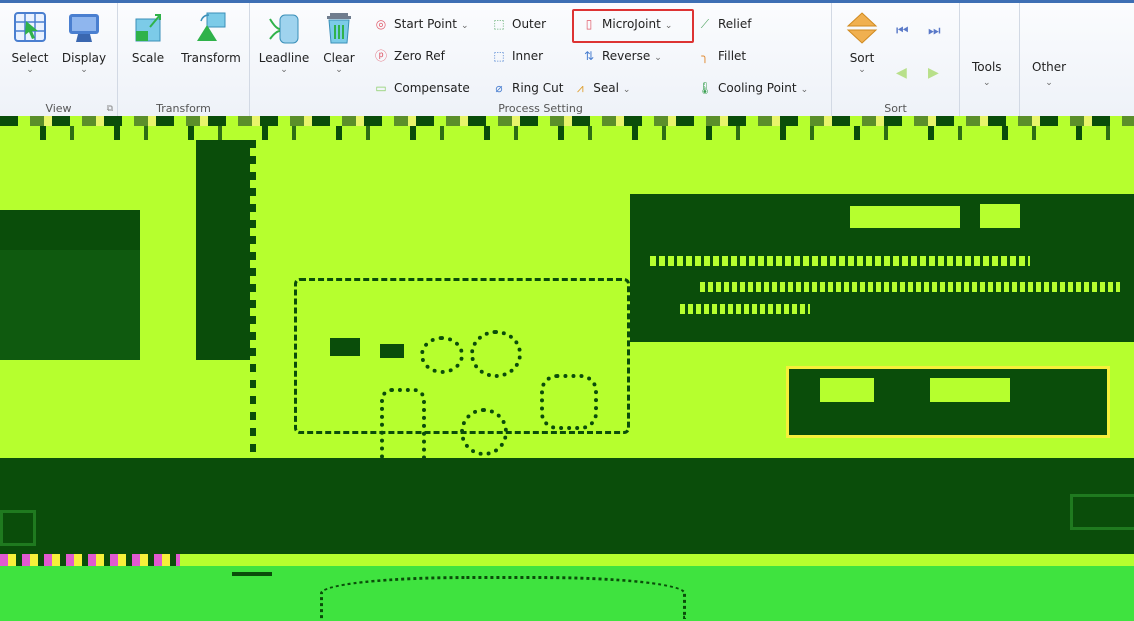  Describe the element at coordinates (724, 24) in the screenshot. I see `relief-button: ⟋ Relief` at that location.